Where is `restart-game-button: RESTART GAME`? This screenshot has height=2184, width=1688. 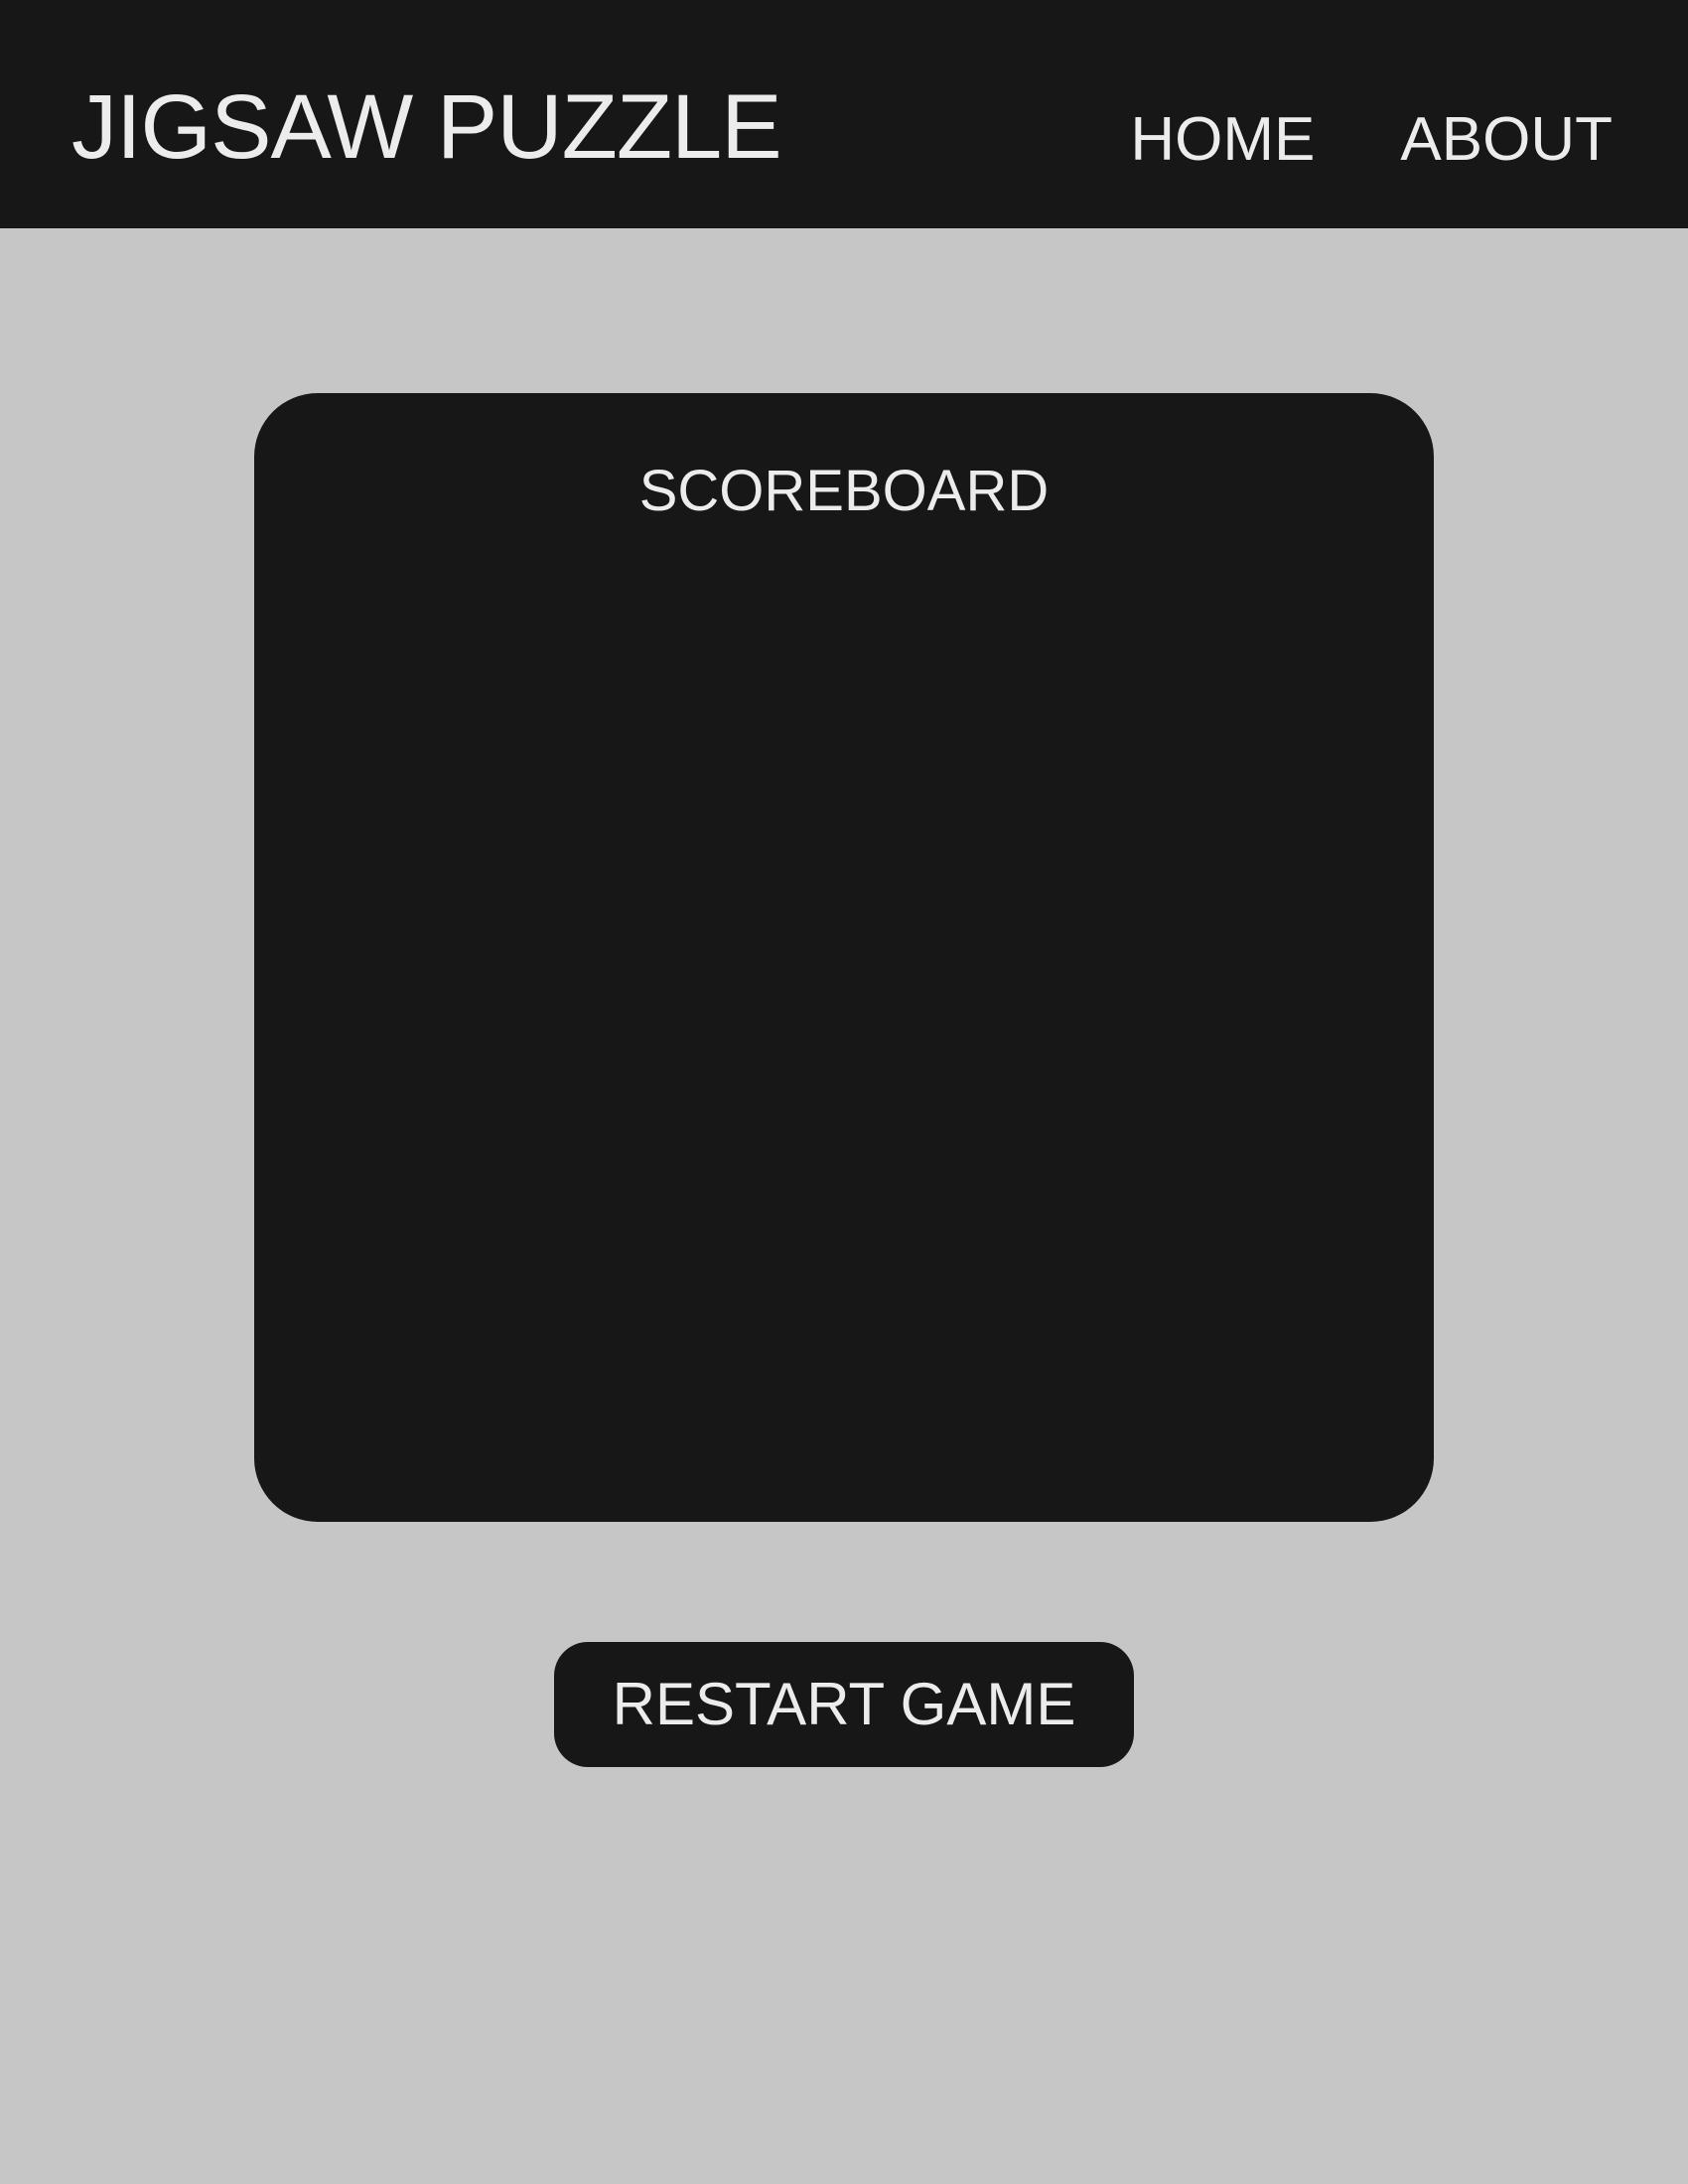
restart-game-button: RESTART GAME is located at coordinates (844, 1704).